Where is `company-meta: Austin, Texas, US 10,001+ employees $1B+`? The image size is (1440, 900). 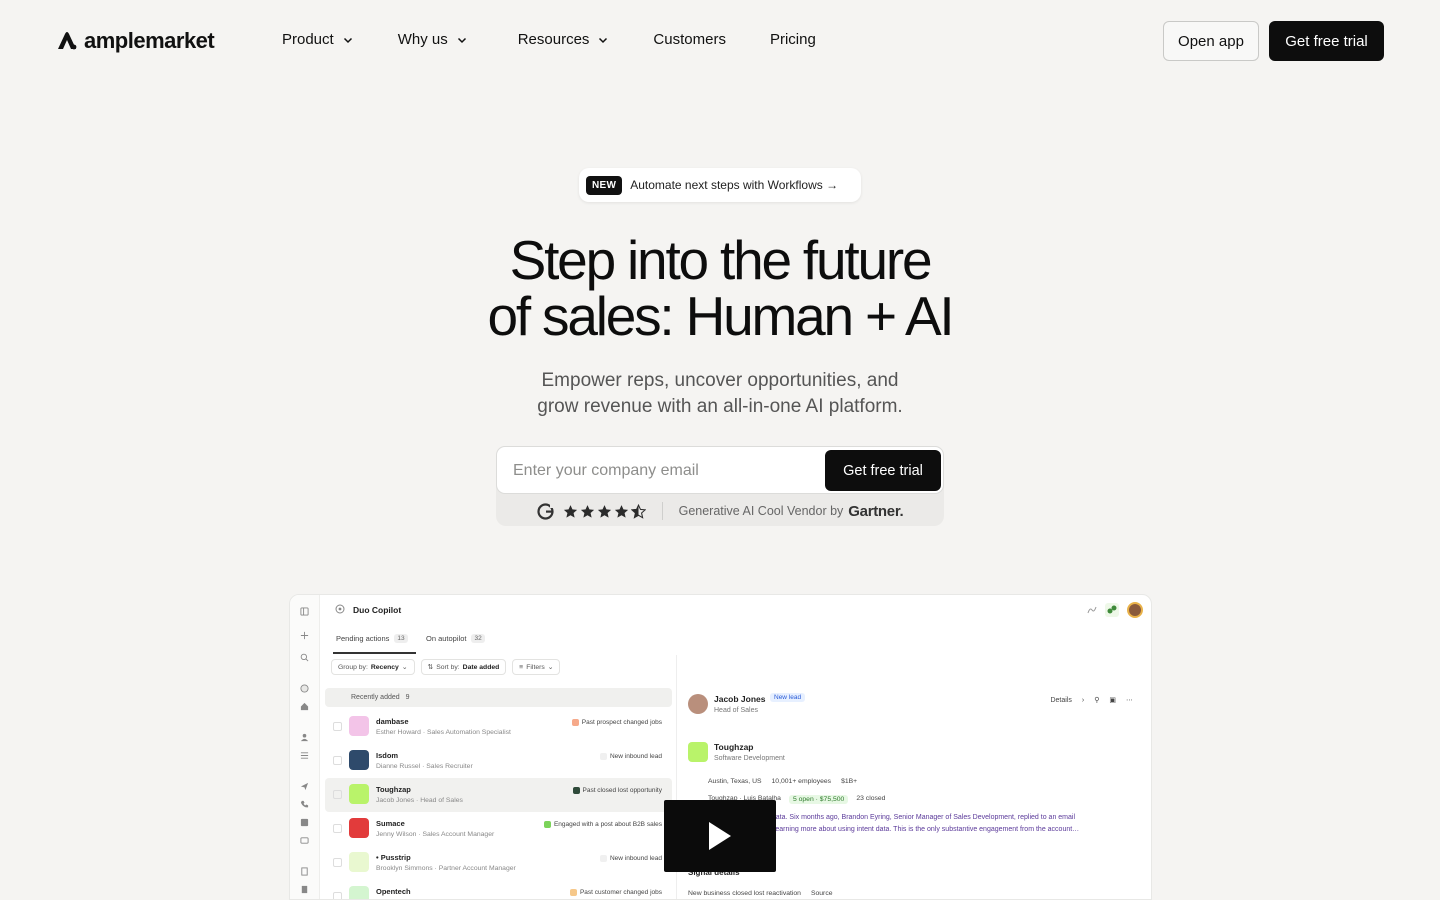 company-meta: Austin, Texas, US 10,001+ employees $1B+ is located at coordinates (782, 781).